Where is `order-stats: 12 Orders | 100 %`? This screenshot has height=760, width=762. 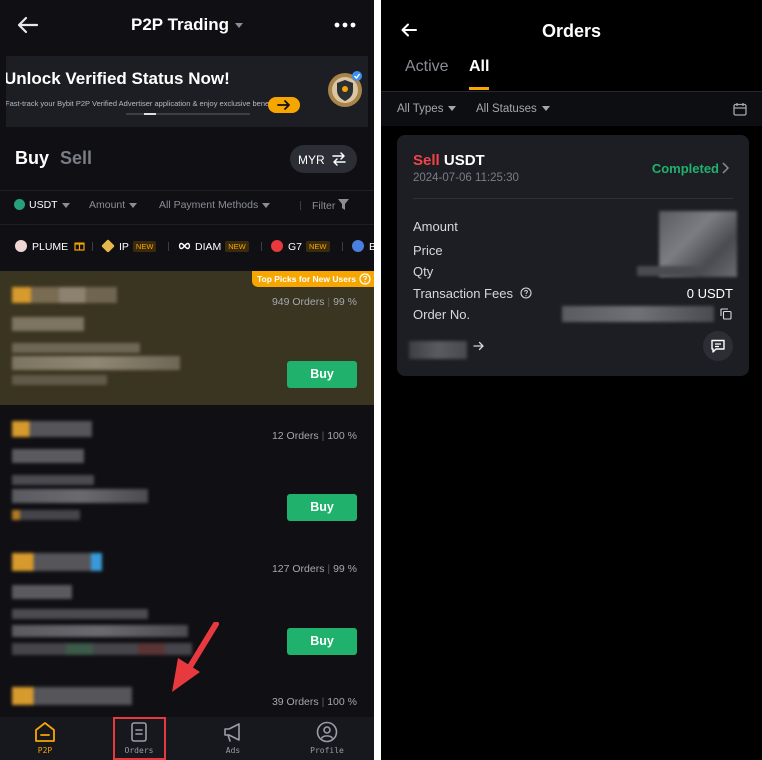
order-stats: 12 Orders | 100 % is located at coordinates (314, 436).